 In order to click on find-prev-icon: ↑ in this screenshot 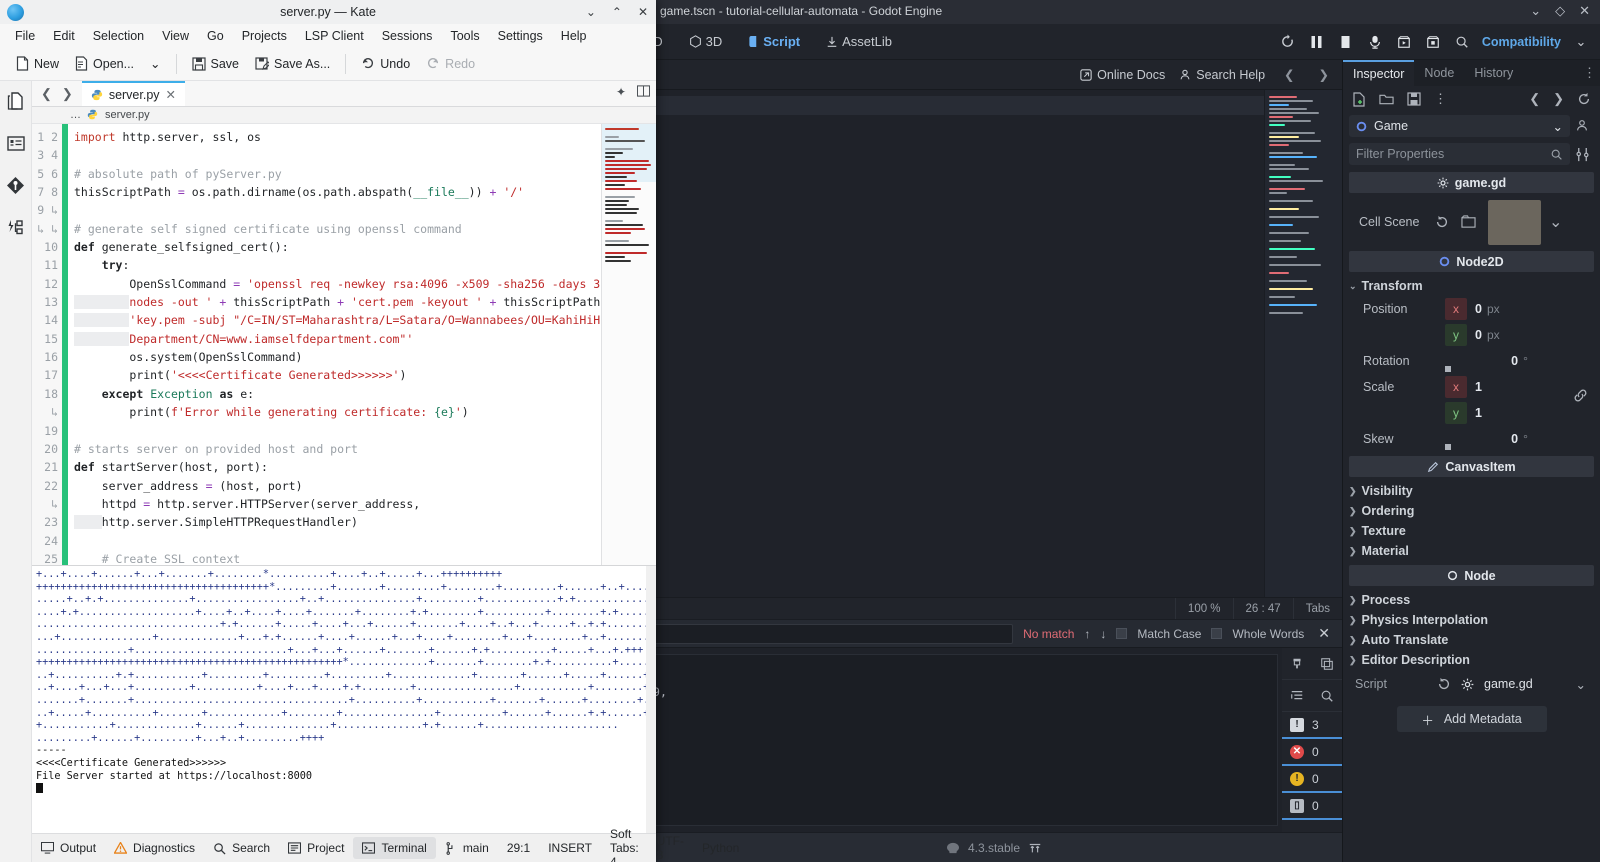, I will do `click(1087, 634)`.